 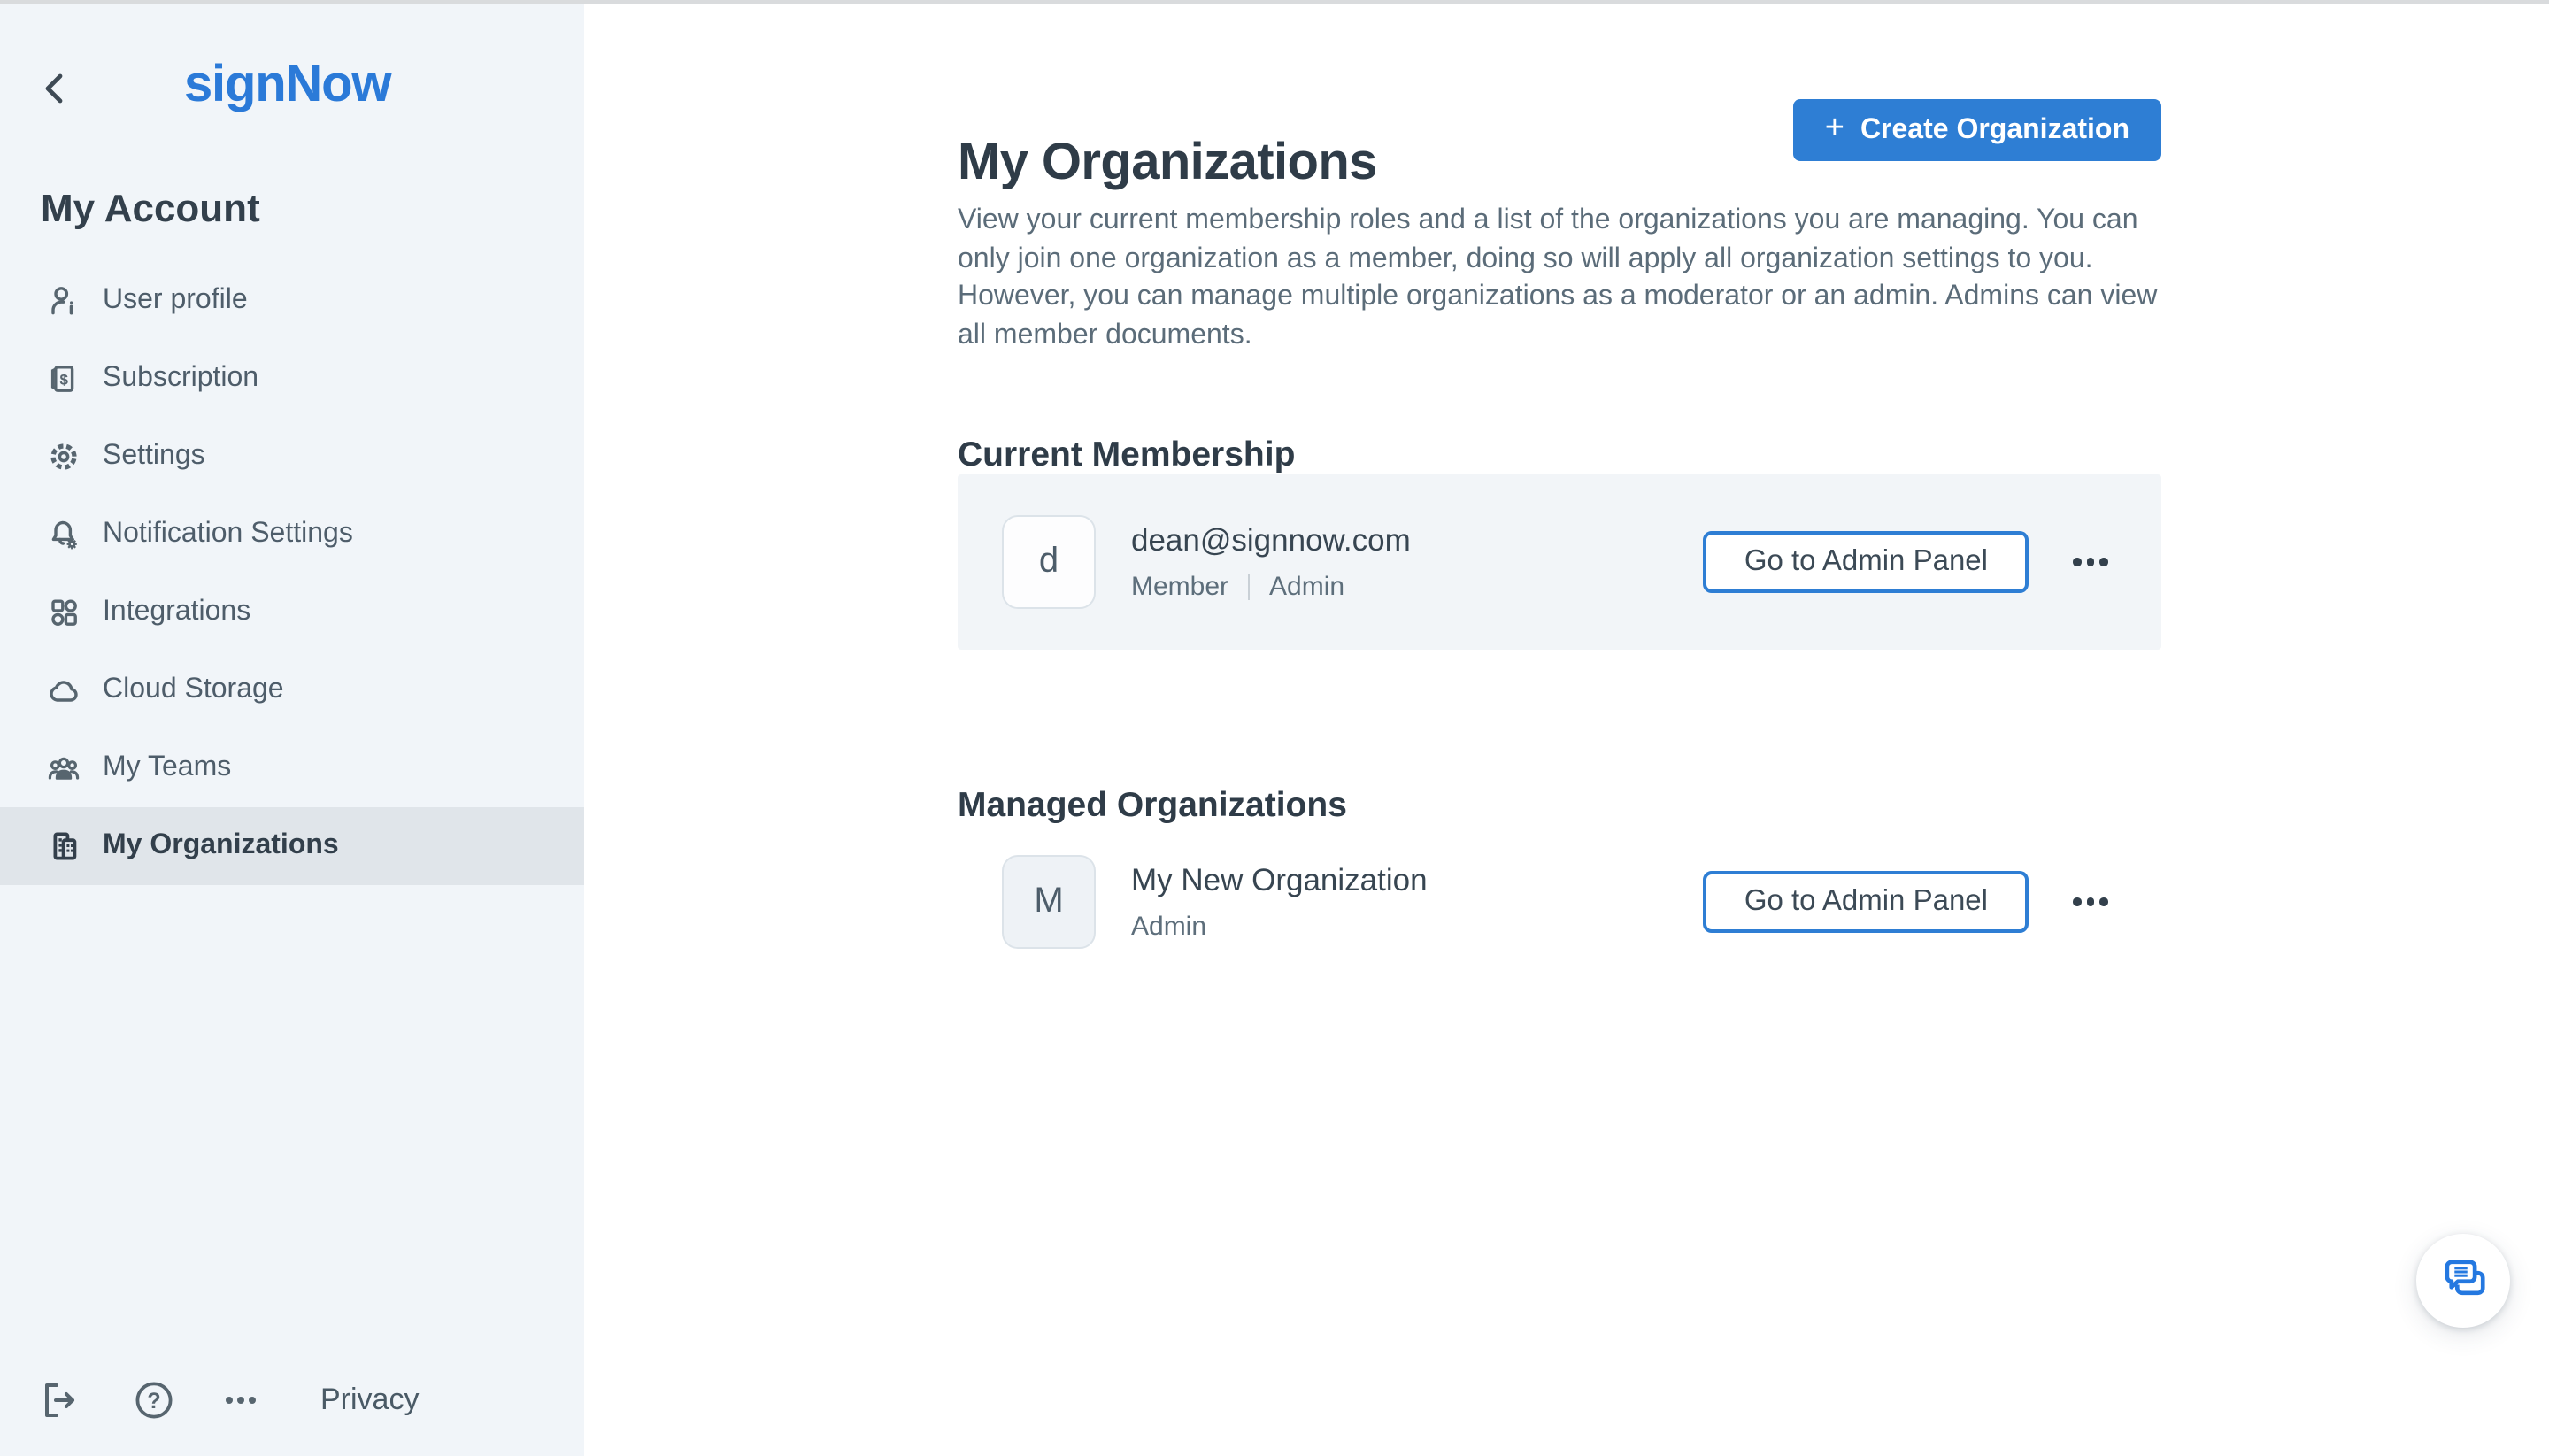 I want to click on question-circle-icon: ?, so click(x=154, y=1404).